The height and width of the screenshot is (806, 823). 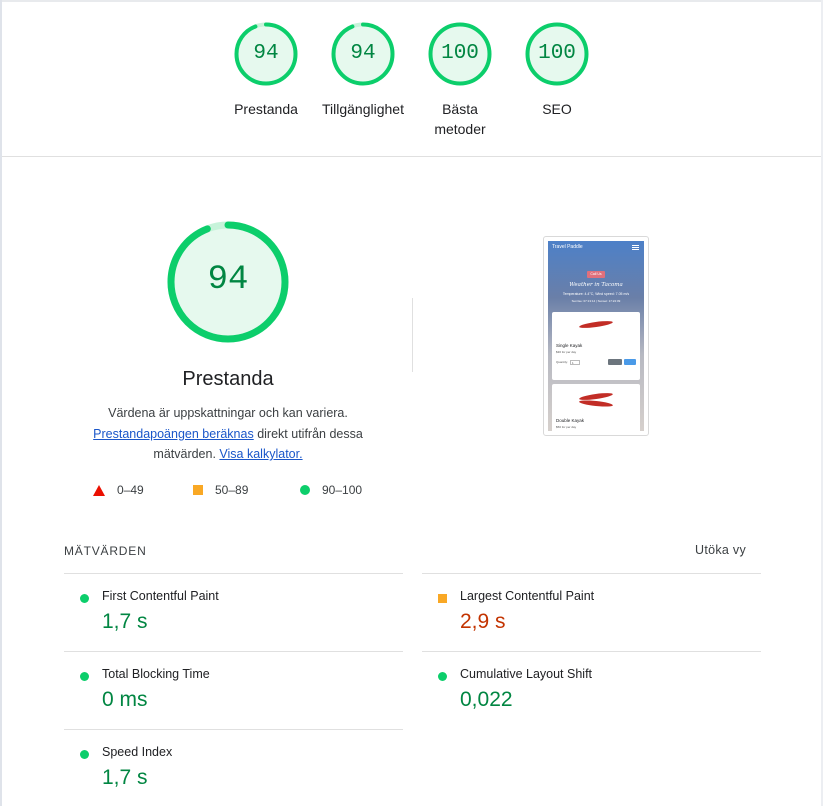 I want to click on performance-score-large: 94, so click(x=228, y=280).